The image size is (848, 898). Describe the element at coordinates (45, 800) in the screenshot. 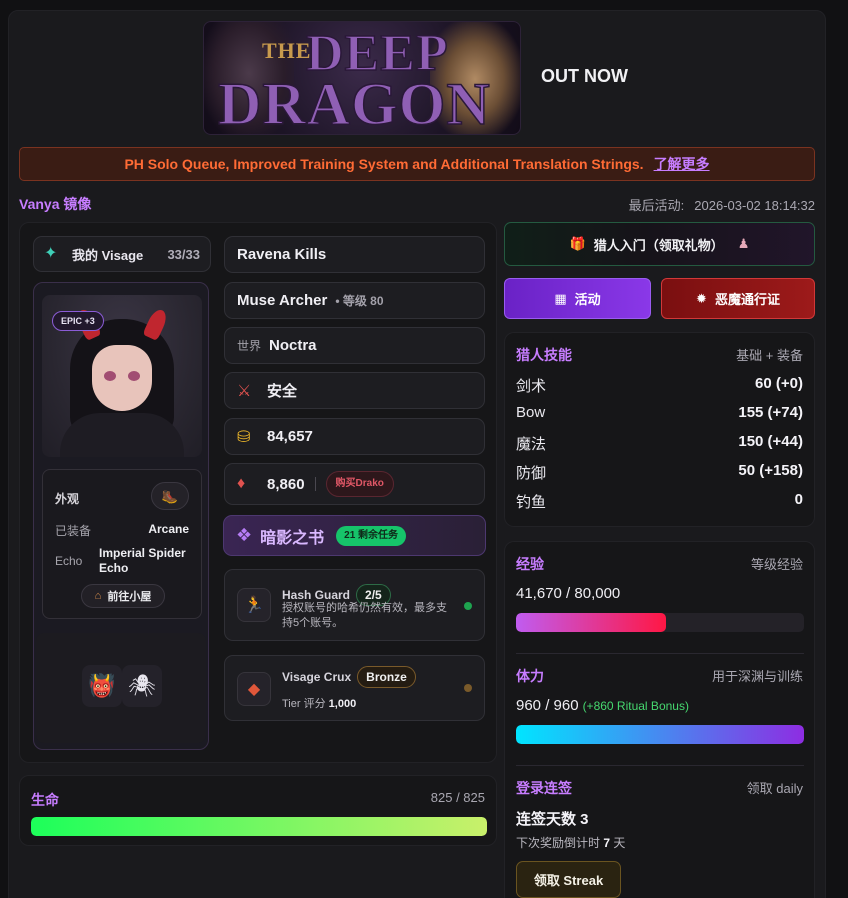

I see `life-title: 生命` at that location.